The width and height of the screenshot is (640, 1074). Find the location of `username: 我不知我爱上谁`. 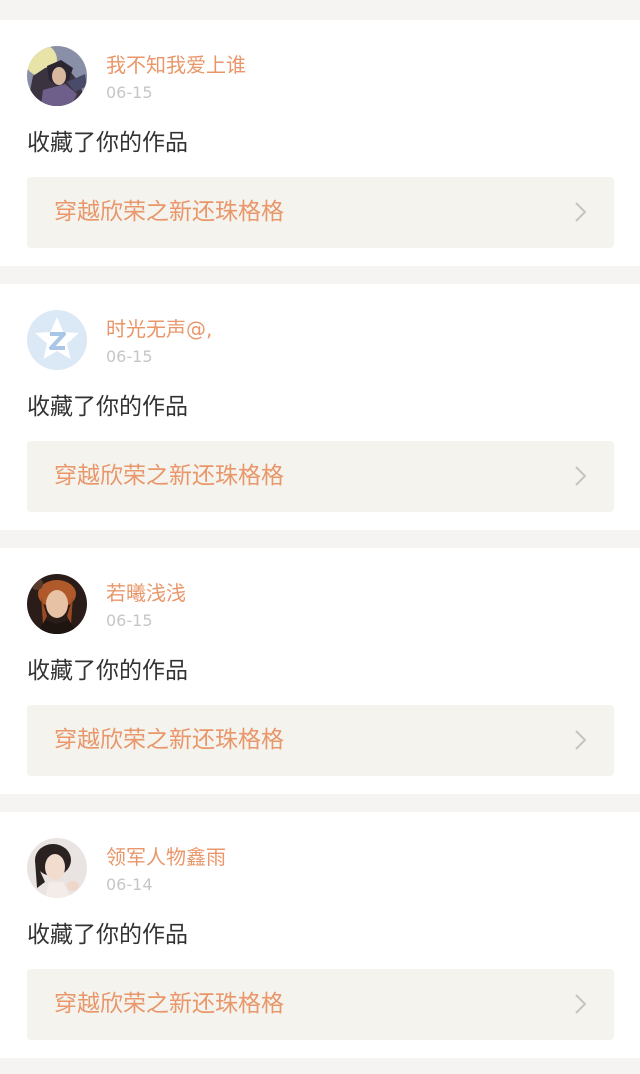

username: 我不知我爱上谁 is located at coordinates (176, 65).